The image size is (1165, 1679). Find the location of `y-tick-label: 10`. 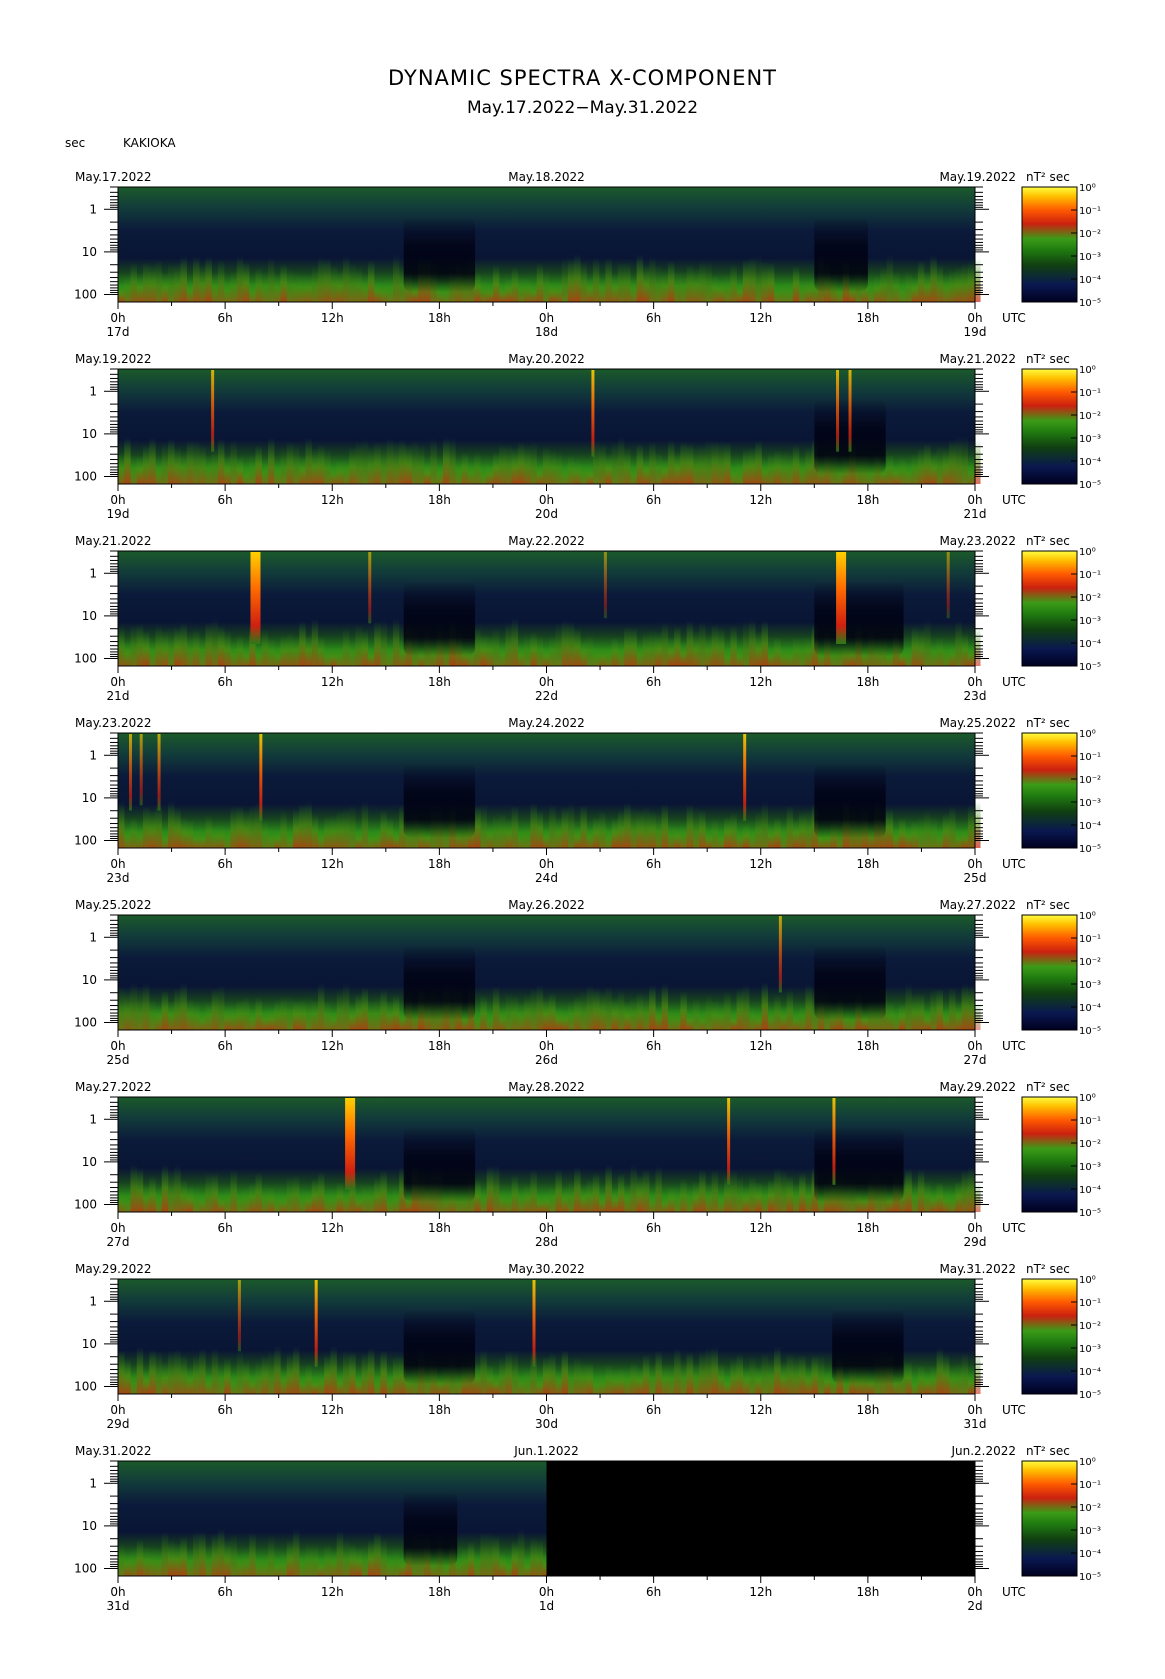

y-tick-label: 10 is located at coordinates (89, 252).